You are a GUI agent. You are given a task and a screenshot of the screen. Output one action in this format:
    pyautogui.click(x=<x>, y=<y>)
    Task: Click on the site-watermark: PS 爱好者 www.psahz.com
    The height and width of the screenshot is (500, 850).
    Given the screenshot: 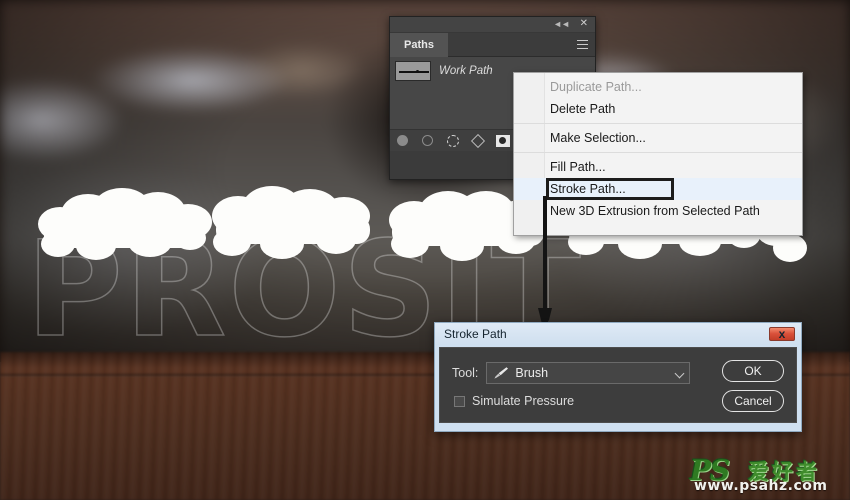 What is the action you would take?
    pyautogui.click(x=765, y=474)
    